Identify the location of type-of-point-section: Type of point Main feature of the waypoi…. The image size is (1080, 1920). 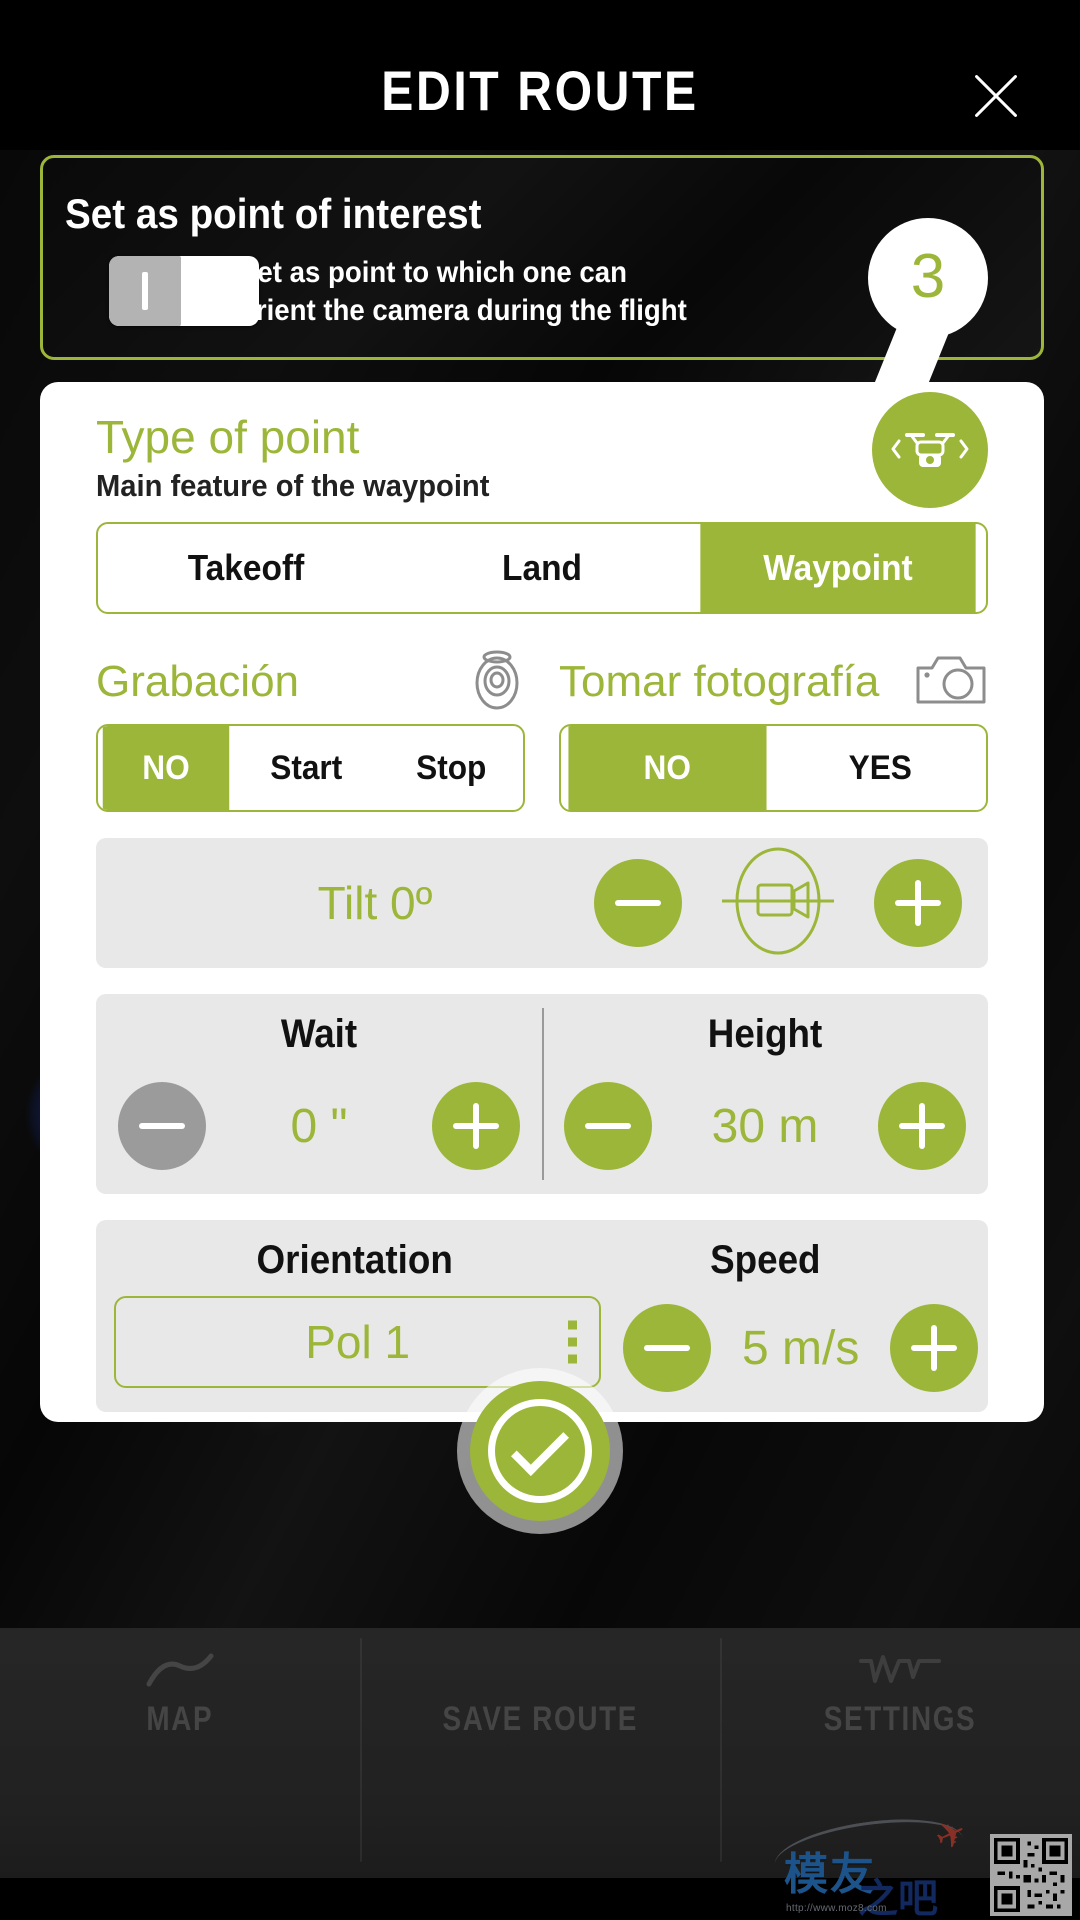
(542, 452).